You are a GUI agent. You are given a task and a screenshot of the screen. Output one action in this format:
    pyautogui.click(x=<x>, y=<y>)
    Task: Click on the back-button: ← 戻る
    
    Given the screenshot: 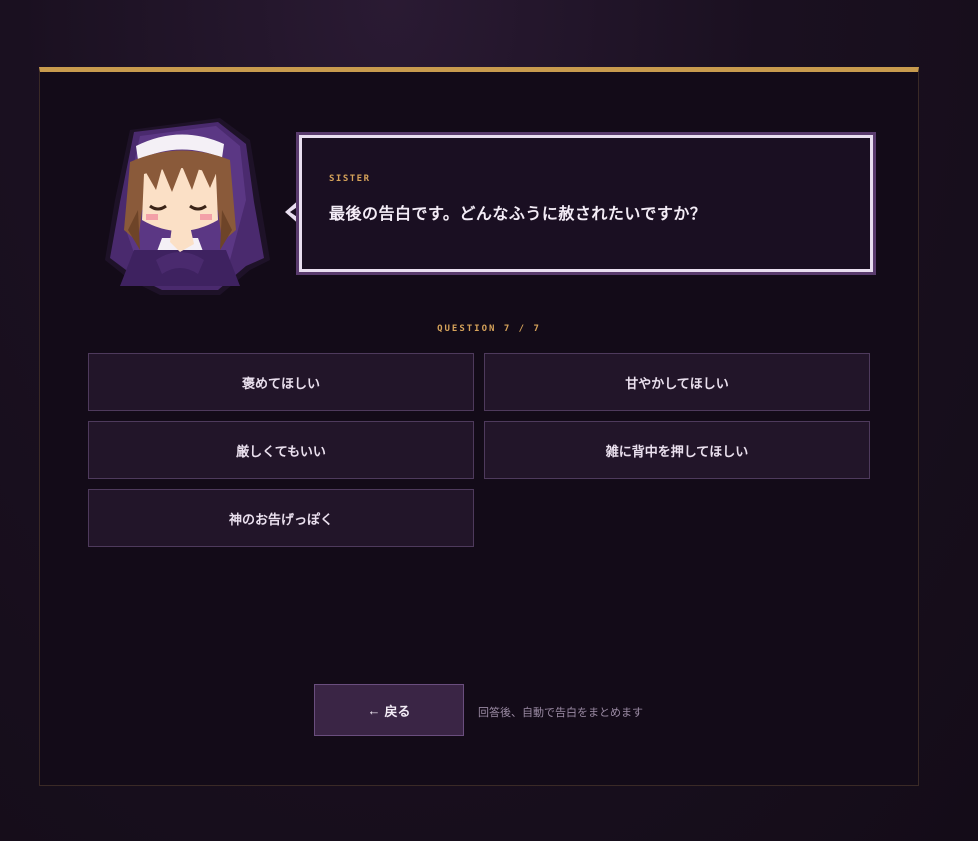 What is the action you would take?
    pyautogui.click(x=389, y=710)
    